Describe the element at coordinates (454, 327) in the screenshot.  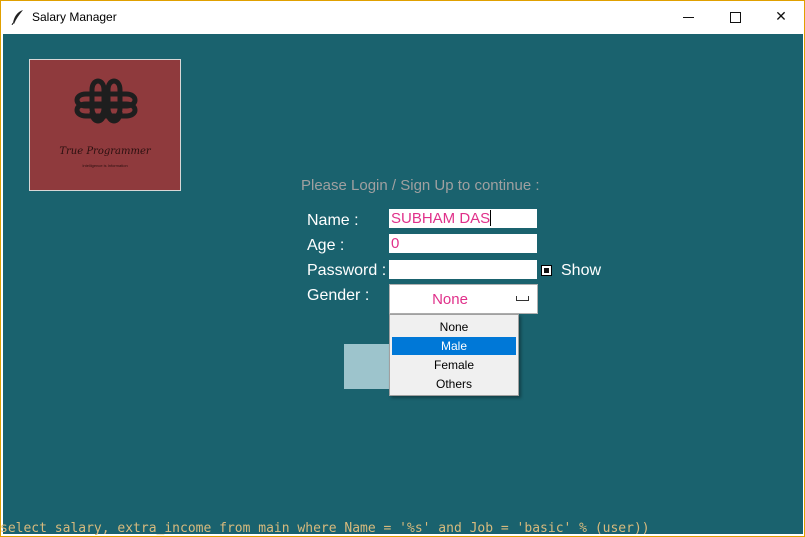
I see `gender-option-none: None` at that location.